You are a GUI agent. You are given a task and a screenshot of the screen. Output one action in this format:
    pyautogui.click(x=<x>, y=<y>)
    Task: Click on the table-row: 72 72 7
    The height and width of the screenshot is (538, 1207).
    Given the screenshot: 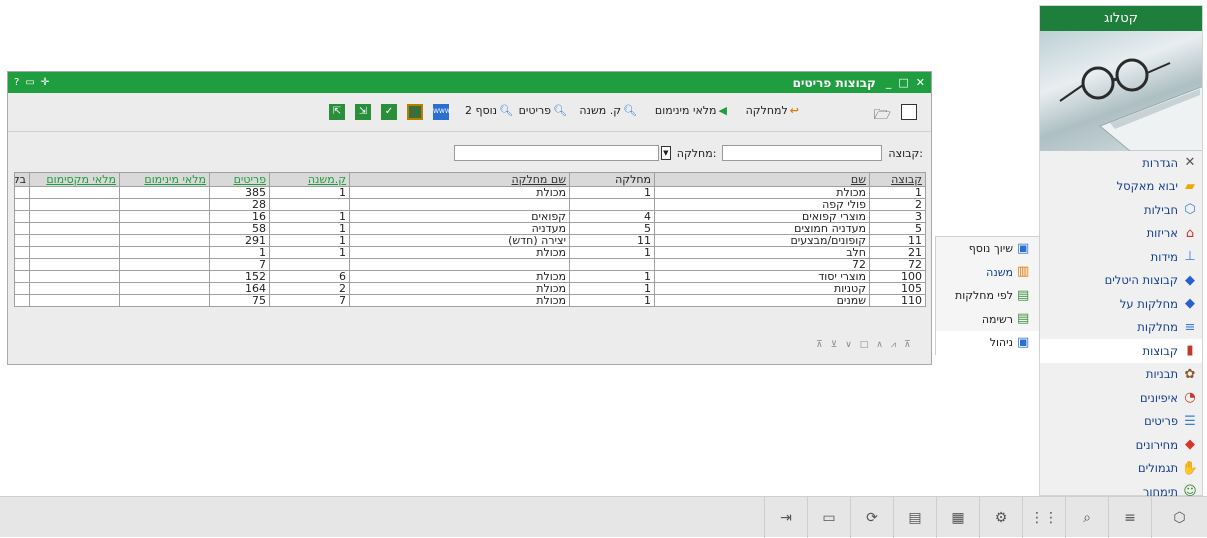 What is the action you would take?
    pyautogui.click(x=470, y=264)
    